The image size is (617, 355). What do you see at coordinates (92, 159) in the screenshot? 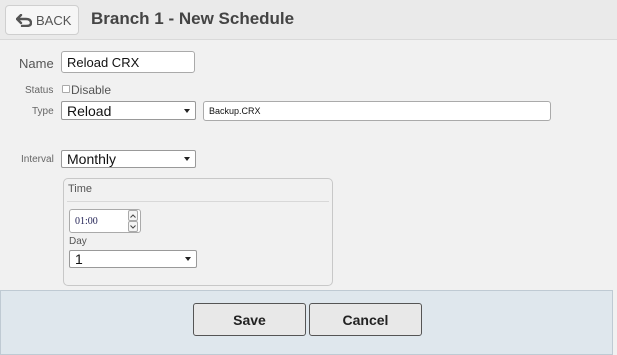
I see `interval-select-value: Monthly` at bounding box center [92, 159].